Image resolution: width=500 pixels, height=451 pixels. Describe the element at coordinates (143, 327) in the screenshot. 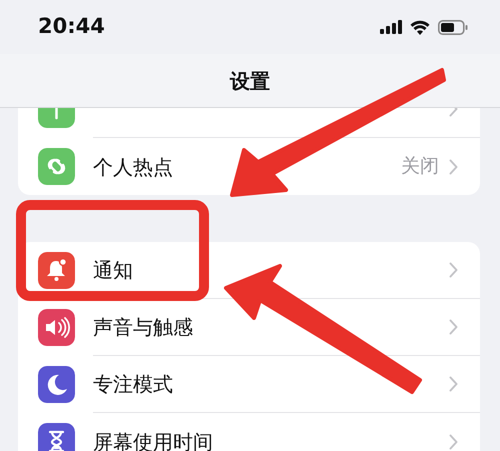

I see `row-label: 声音与触感` at that location.